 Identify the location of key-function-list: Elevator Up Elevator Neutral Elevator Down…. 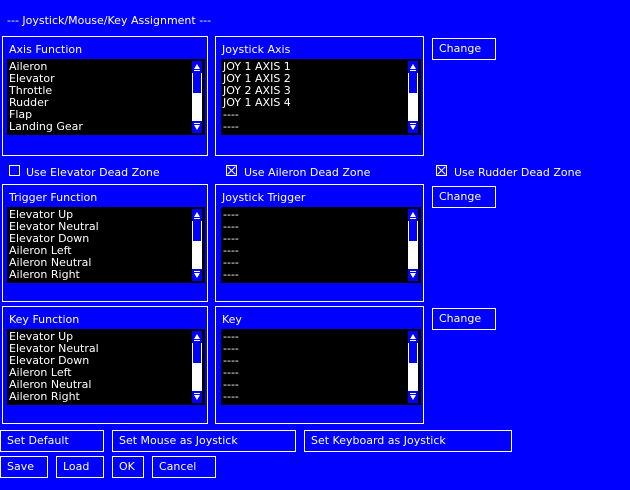
(106, 367).